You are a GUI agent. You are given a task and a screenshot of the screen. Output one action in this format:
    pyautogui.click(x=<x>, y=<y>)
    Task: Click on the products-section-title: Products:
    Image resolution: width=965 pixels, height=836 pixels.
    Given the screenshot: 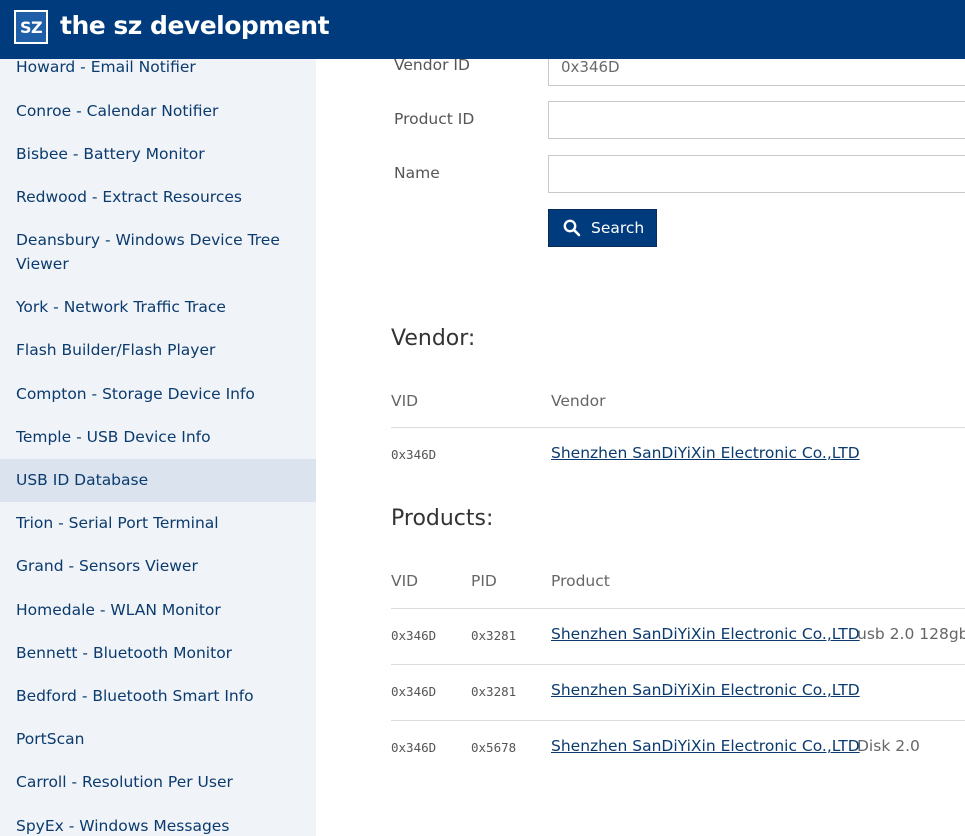 What is the action you would take?
    pyautogui.click(x=442, y=518)
    